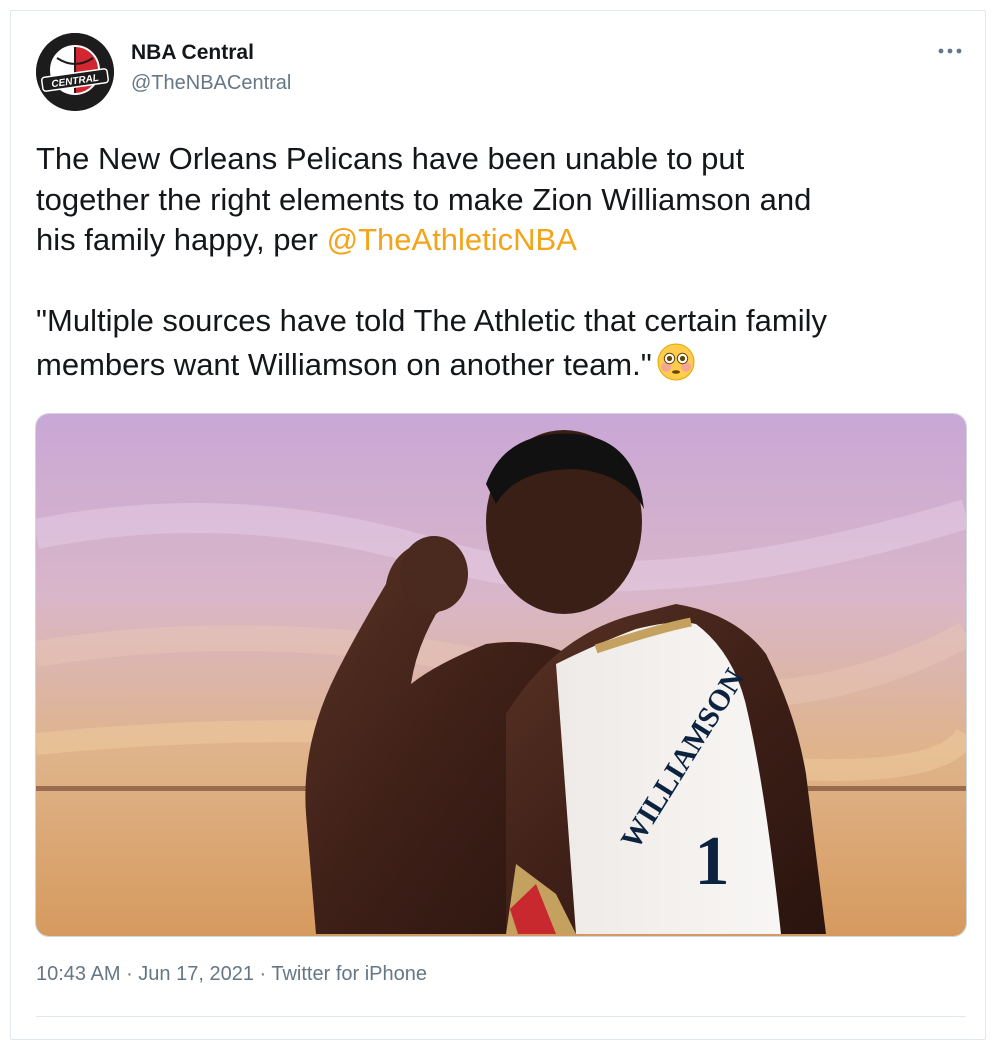 This screenshot has width=997, height=1040. Describe the element at coordinates (452, 239) in the screenshot. I see `mention-link: @TheAthleticNBA` at that location.